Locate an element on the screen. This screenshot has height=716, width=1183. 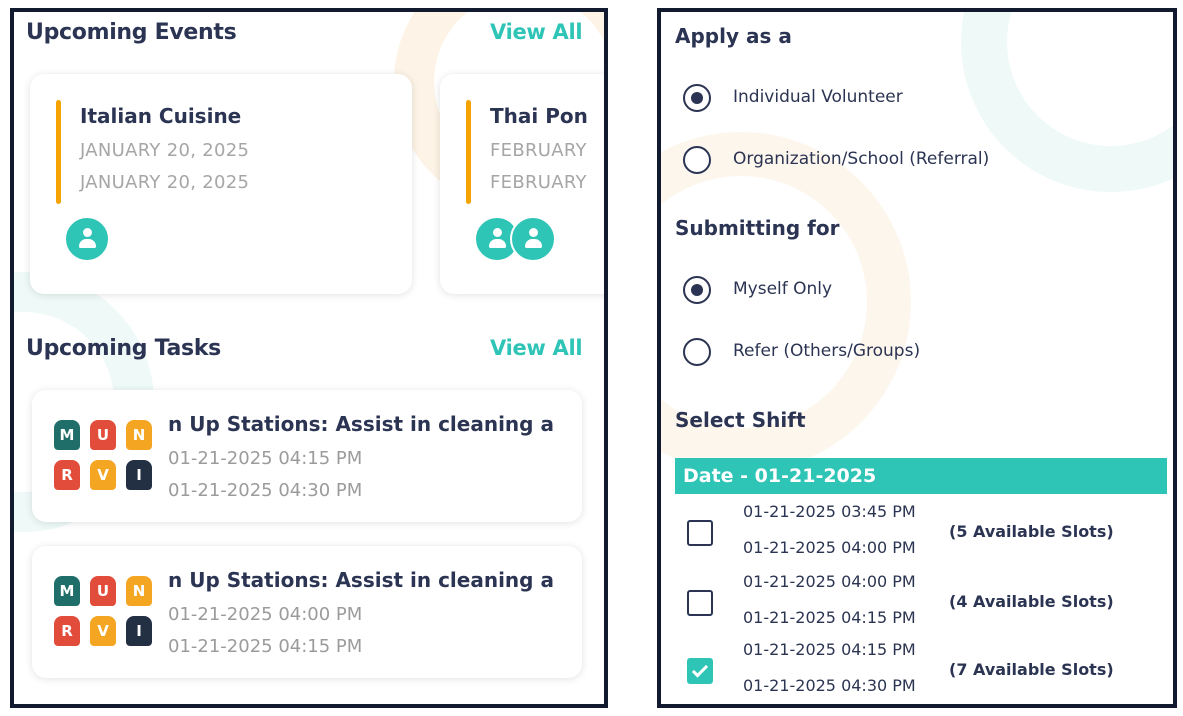
submitting-for-label: Submitting for is located at coordinates (757, 228).